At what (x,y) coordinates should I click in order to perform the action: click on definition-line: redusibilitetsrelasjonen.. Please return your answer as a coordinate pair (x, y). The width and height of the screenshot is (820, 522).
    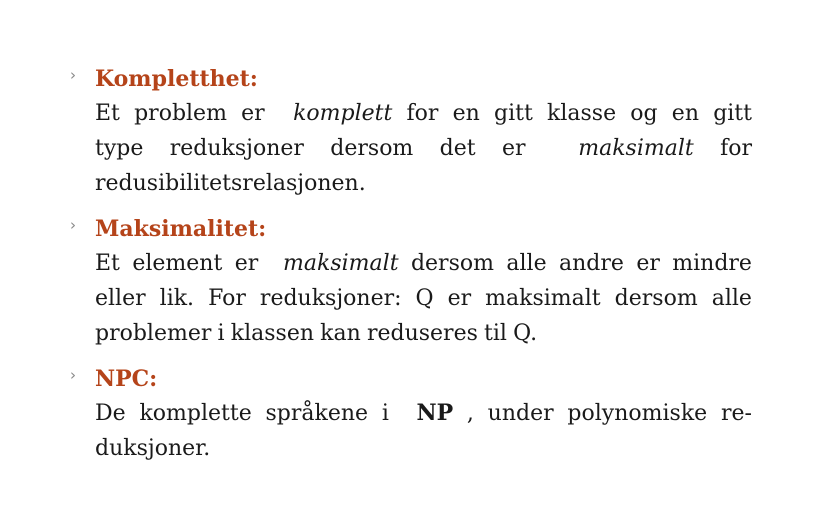
    Looking at the image, I should click on (423, 183).